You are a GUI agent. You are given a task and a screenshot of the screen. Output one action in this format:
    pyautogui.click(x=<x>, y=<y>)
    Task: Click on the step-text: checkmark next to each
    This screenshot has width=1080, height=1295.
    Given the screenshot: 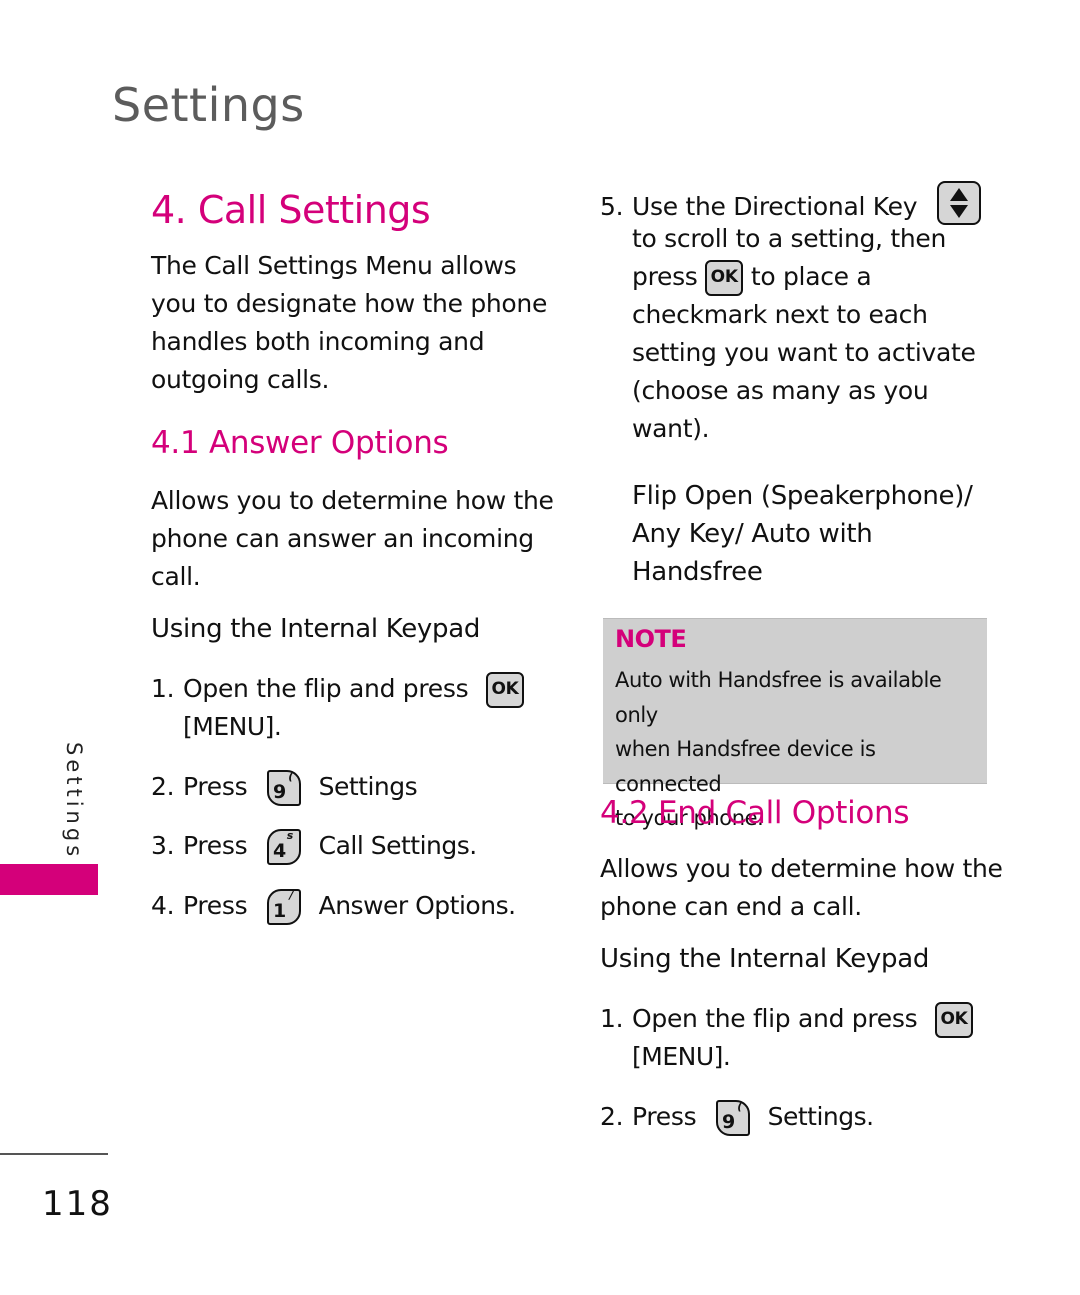 What is the action you would take?
    pyautogui.click(x=780, y=314)
    